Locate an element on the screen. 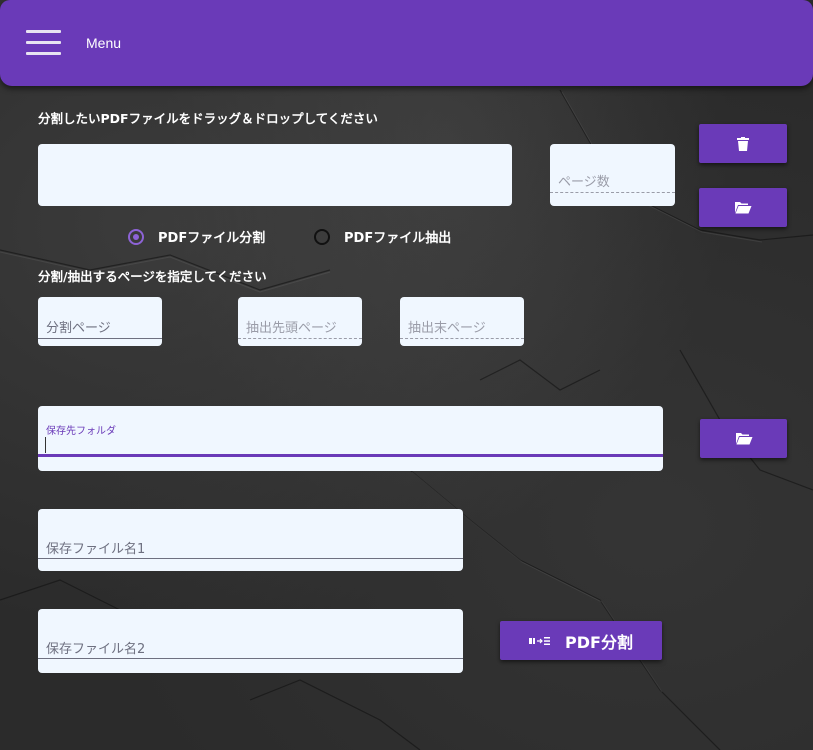 This screenshot has height=750, width=813. pages-instruction: 分割/抽出するページを指定してください is located at coordinates (152, 276).